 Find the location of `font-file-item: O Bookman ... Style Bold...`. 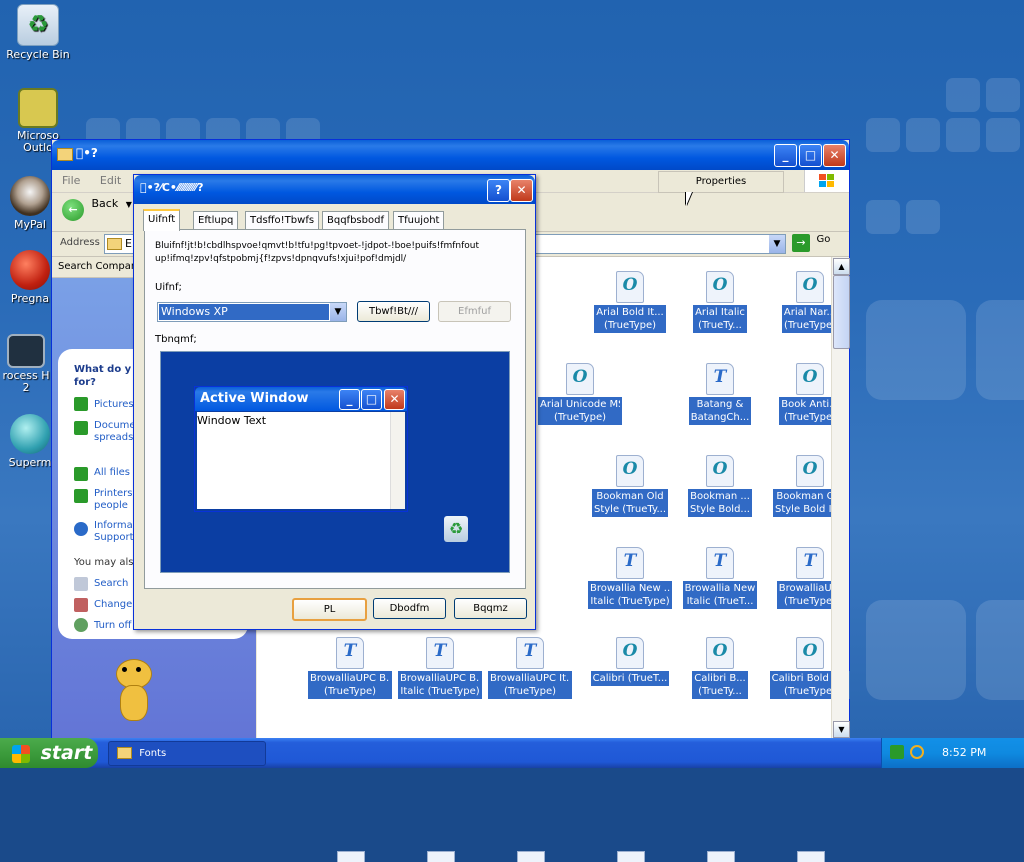

font-file-item: O Bookman ... Style Bold... is located at coordinates (720, 487).